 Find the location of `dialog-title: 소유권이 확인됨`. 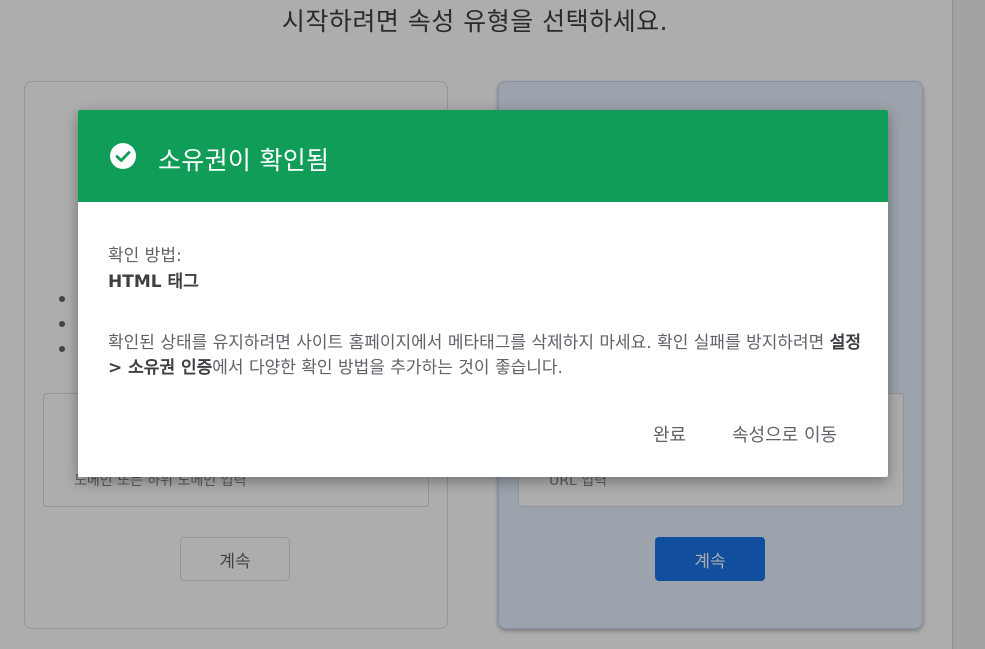

dialog-title: 소유권이 확인됨 is located at coordinates (244, 160).